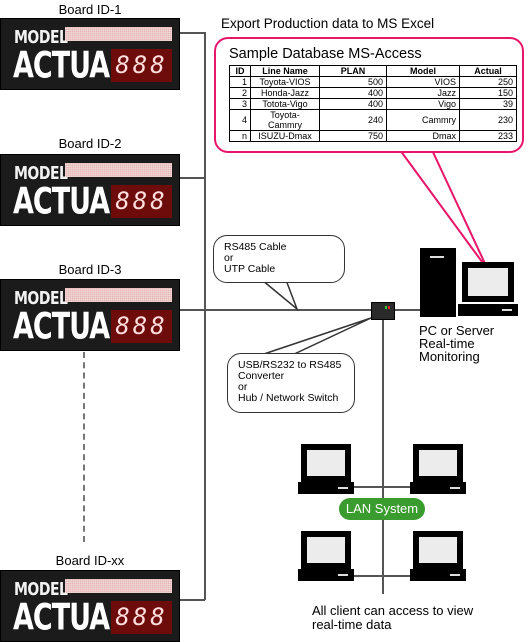  I want to click on caption-line: real-time data, so click(352, 624).